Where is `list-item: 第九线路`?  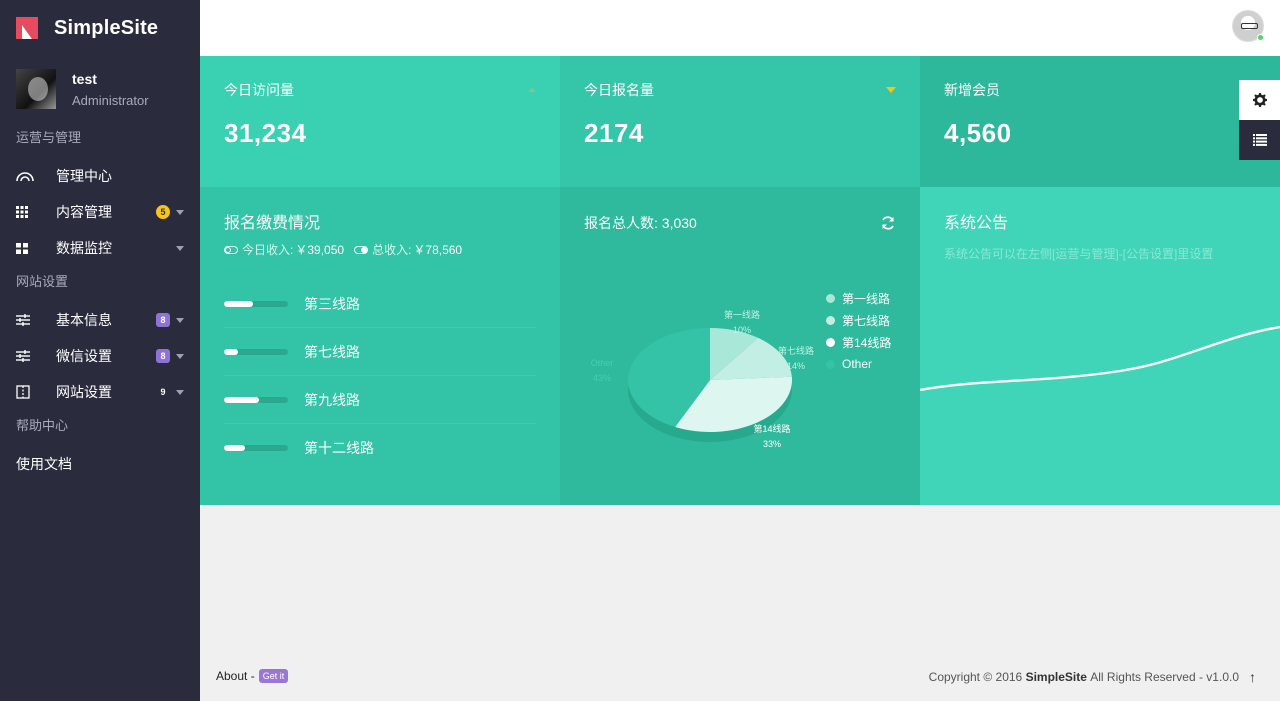
list-item: 第九线路 is located at coordinates (380, 400).